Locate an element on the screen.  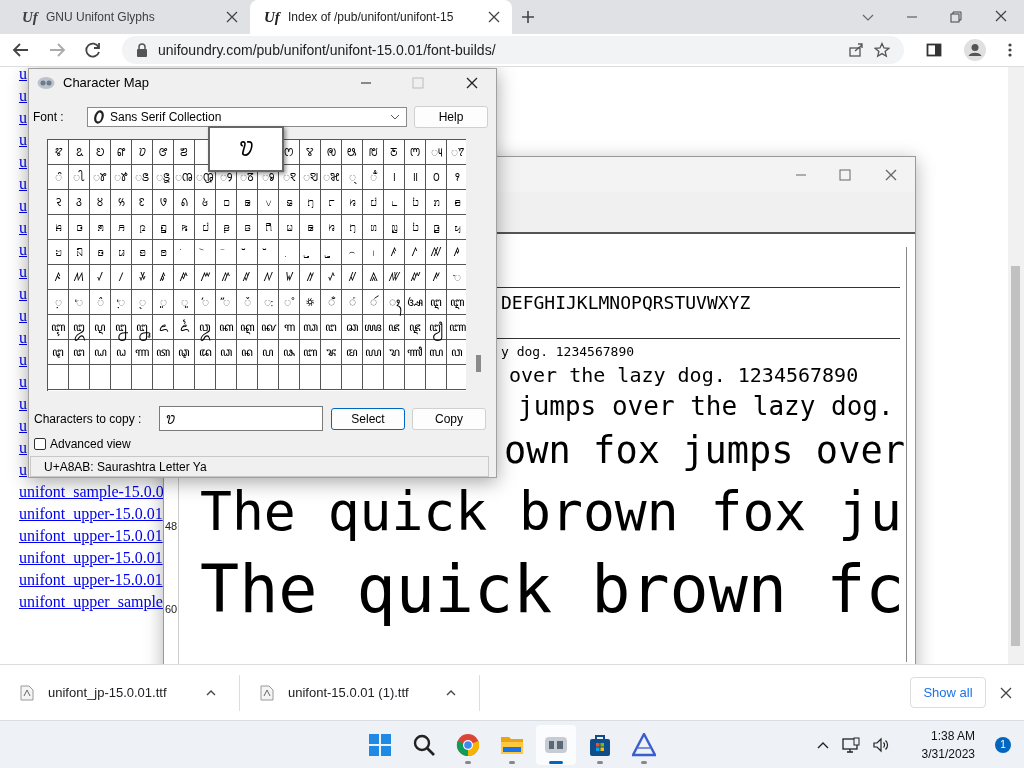
plus-icon is located at coordinates (528, 17).